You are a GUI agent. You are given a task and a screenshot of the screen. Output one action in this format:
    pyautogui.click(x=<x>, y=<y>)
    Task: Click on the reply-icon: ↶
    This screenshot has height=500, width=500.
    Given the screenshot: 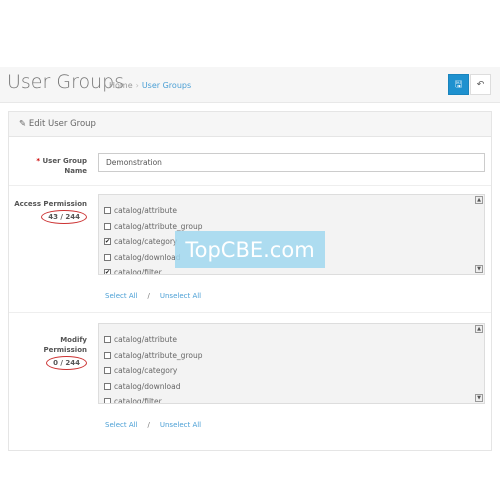 What is the action you would take?
    pyautogui.click(x=480, y=84)
    